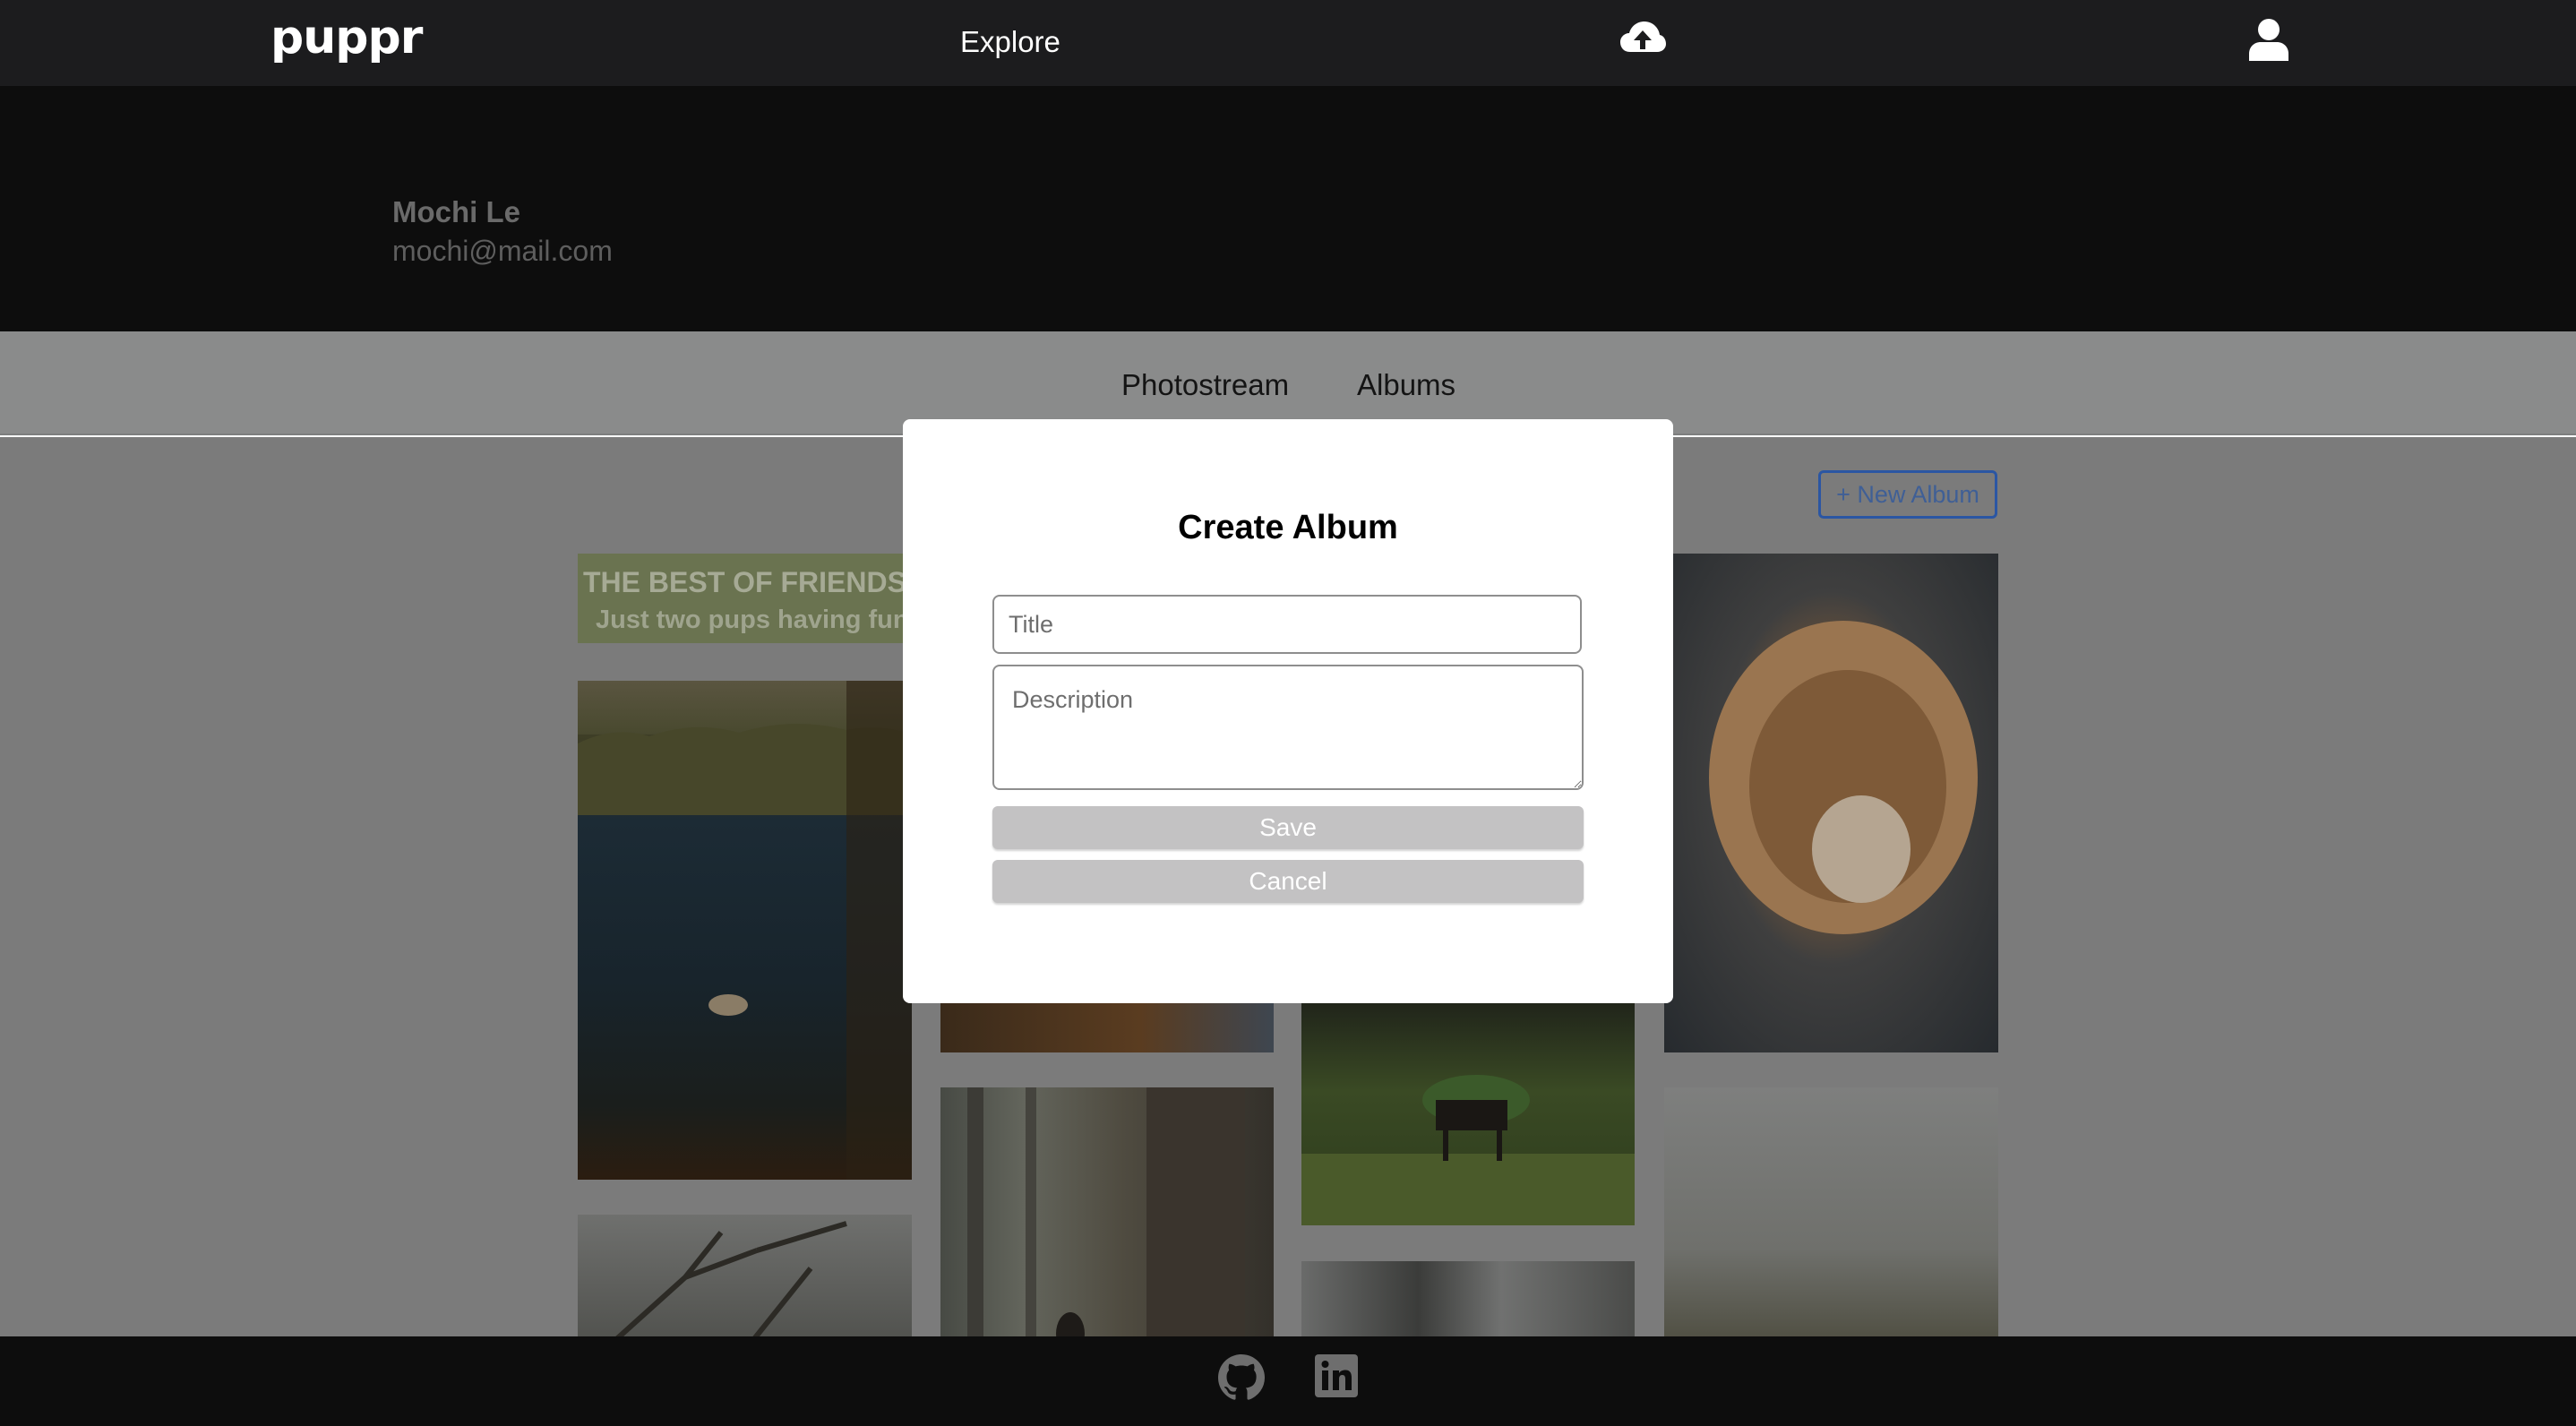 The height and width of the screenshot is (1426, 2576). Describe the element at coordinates (752, 620) in the screenshot. I see `album-card-subtitle: Just two pups having fun` at that location.